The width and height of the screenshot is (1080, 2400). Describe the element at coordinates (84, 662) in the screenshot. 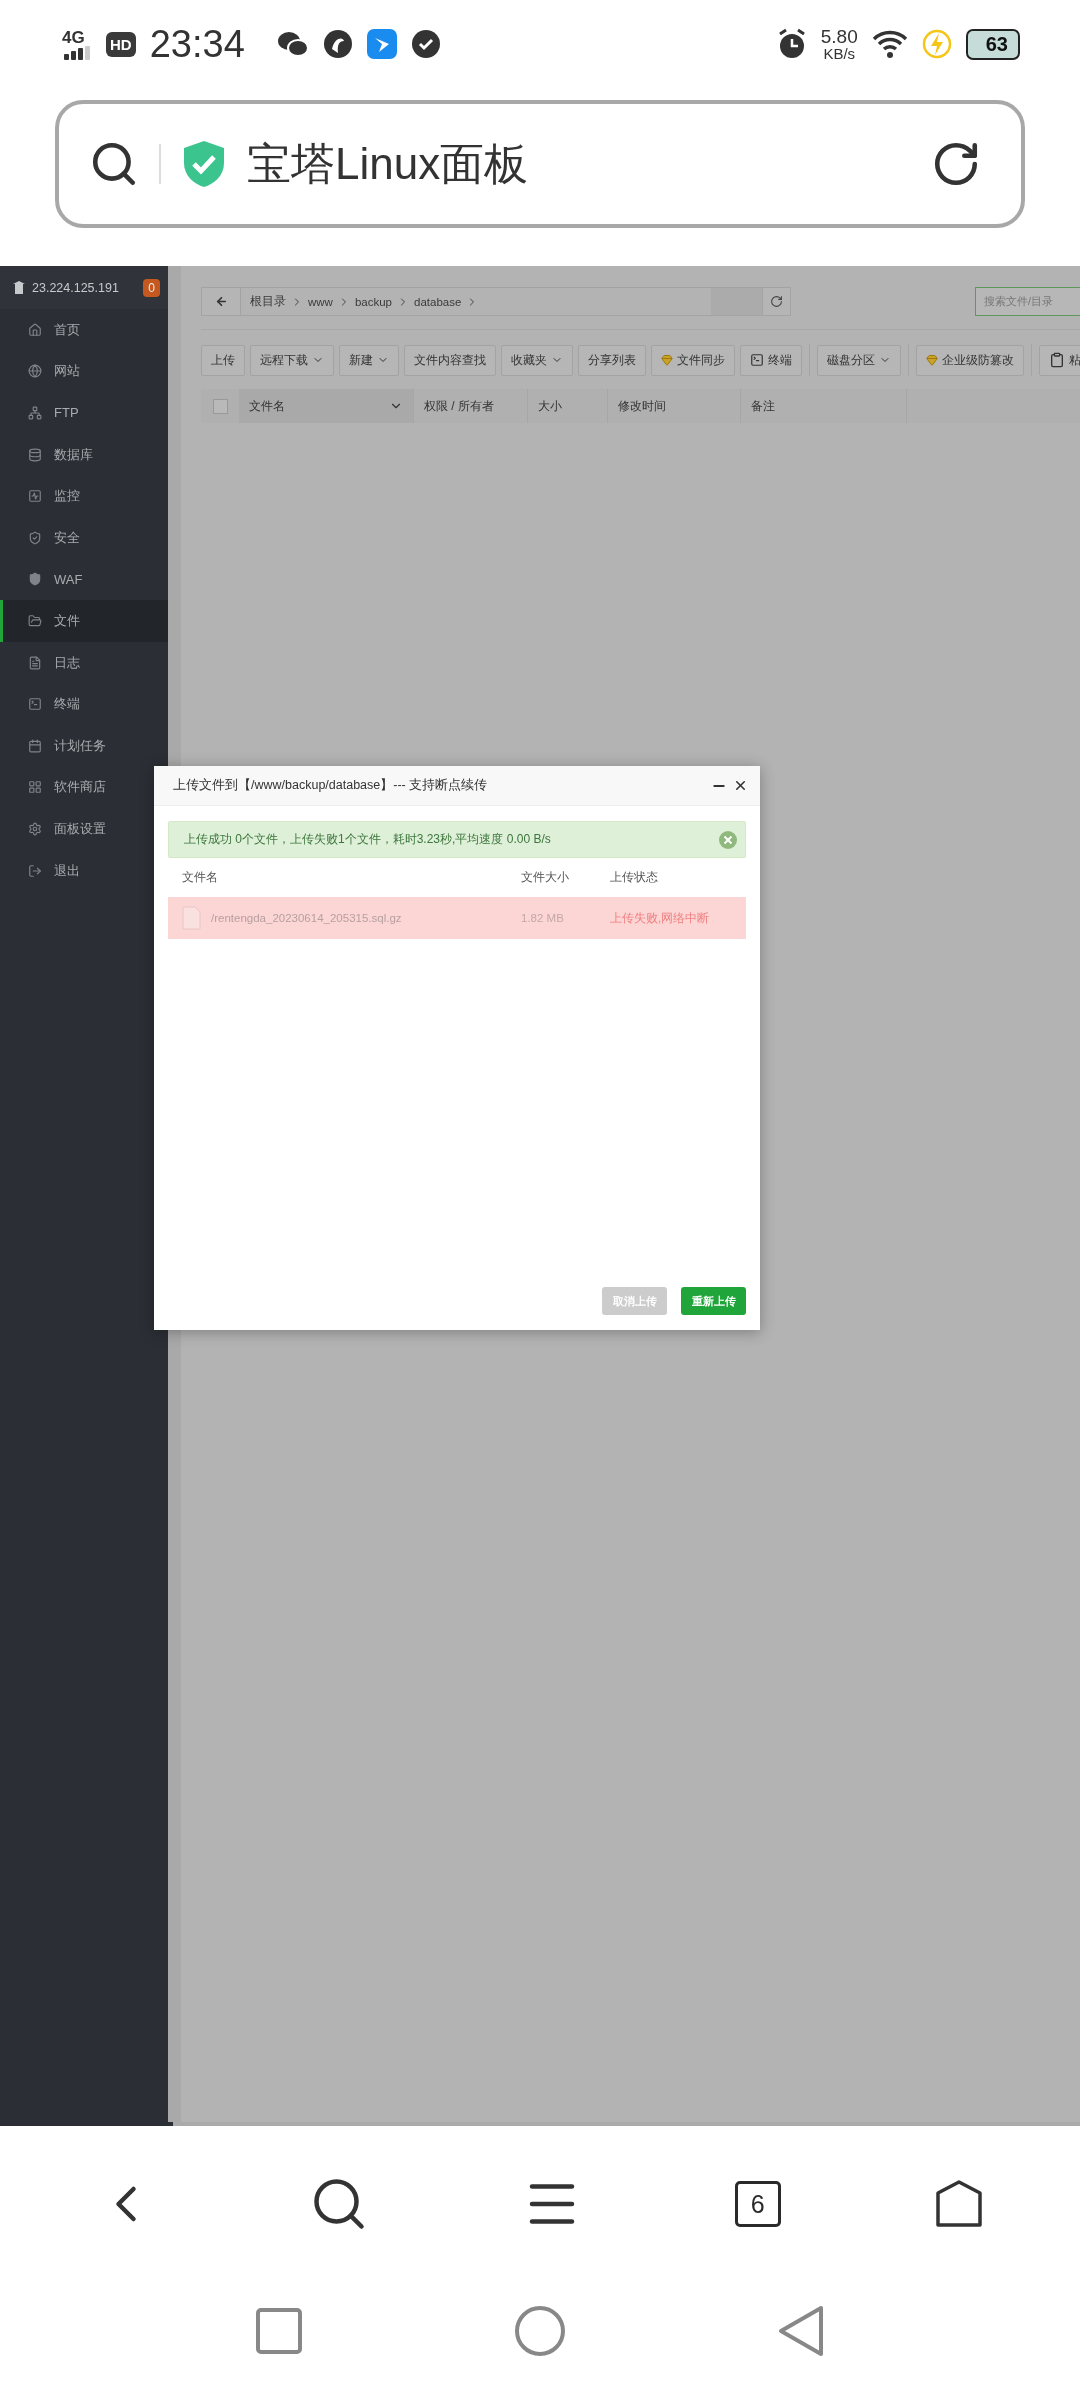

I see `nav-item: 日志` at that location.